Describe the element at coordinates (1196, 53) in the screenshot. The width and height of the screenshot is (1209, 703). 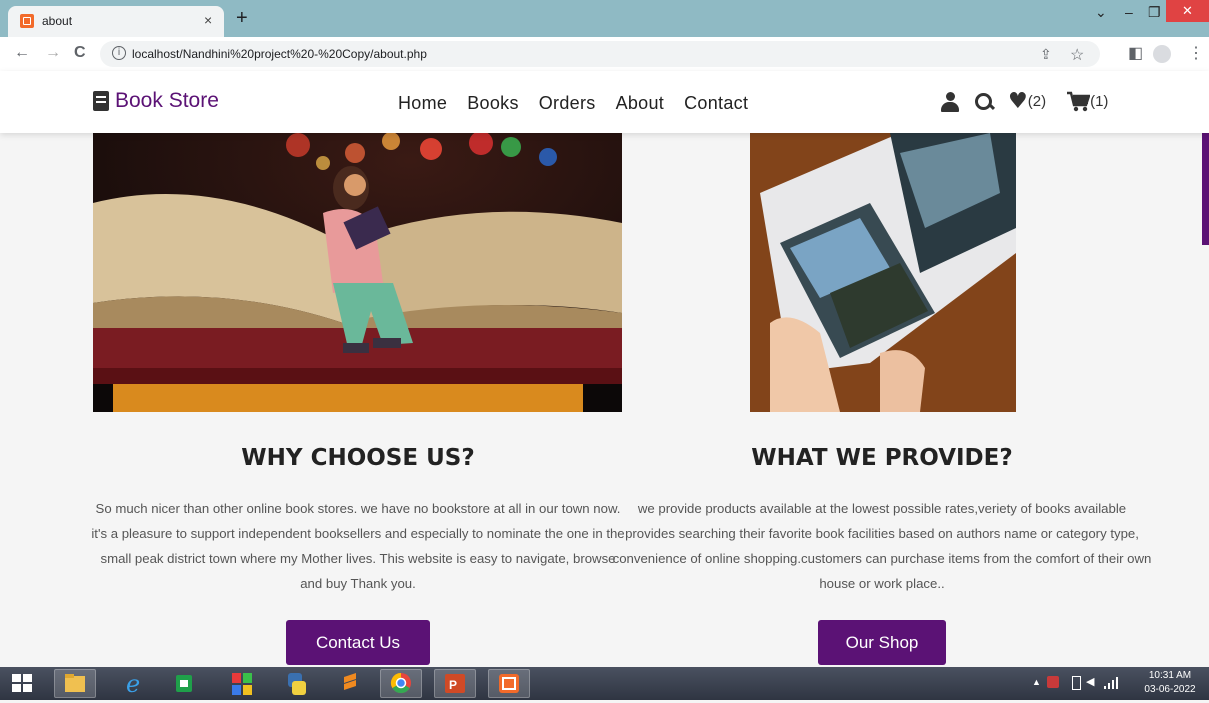
I see `browser-menu-icon: ⋮` at that location.